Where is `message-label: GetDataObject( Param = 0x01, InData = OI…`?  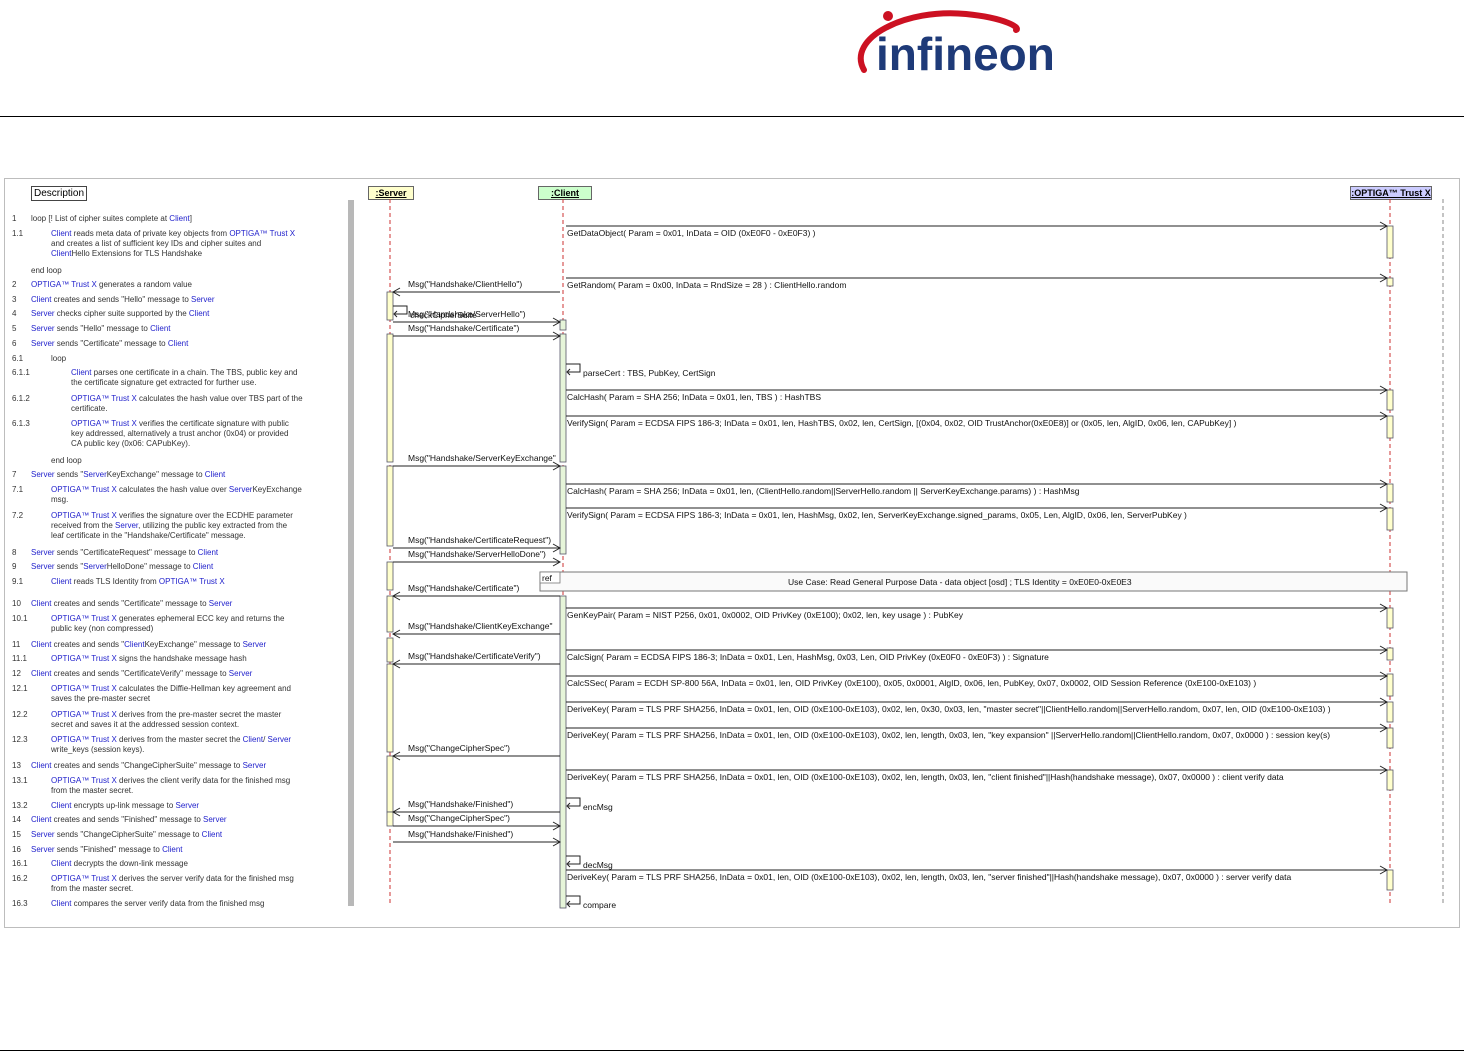 message-label: GetDataObject( Param = 0x01, InData = OI… is located at coordinates (691, 233).